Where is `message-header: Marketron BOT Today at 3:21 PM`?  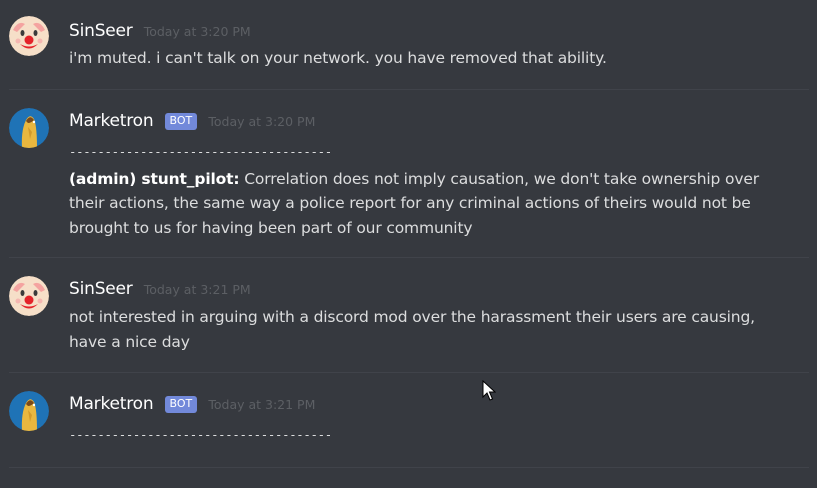 message-header: Marketron BOT Today at 3:21 PM is located at coordinates (192, 404).